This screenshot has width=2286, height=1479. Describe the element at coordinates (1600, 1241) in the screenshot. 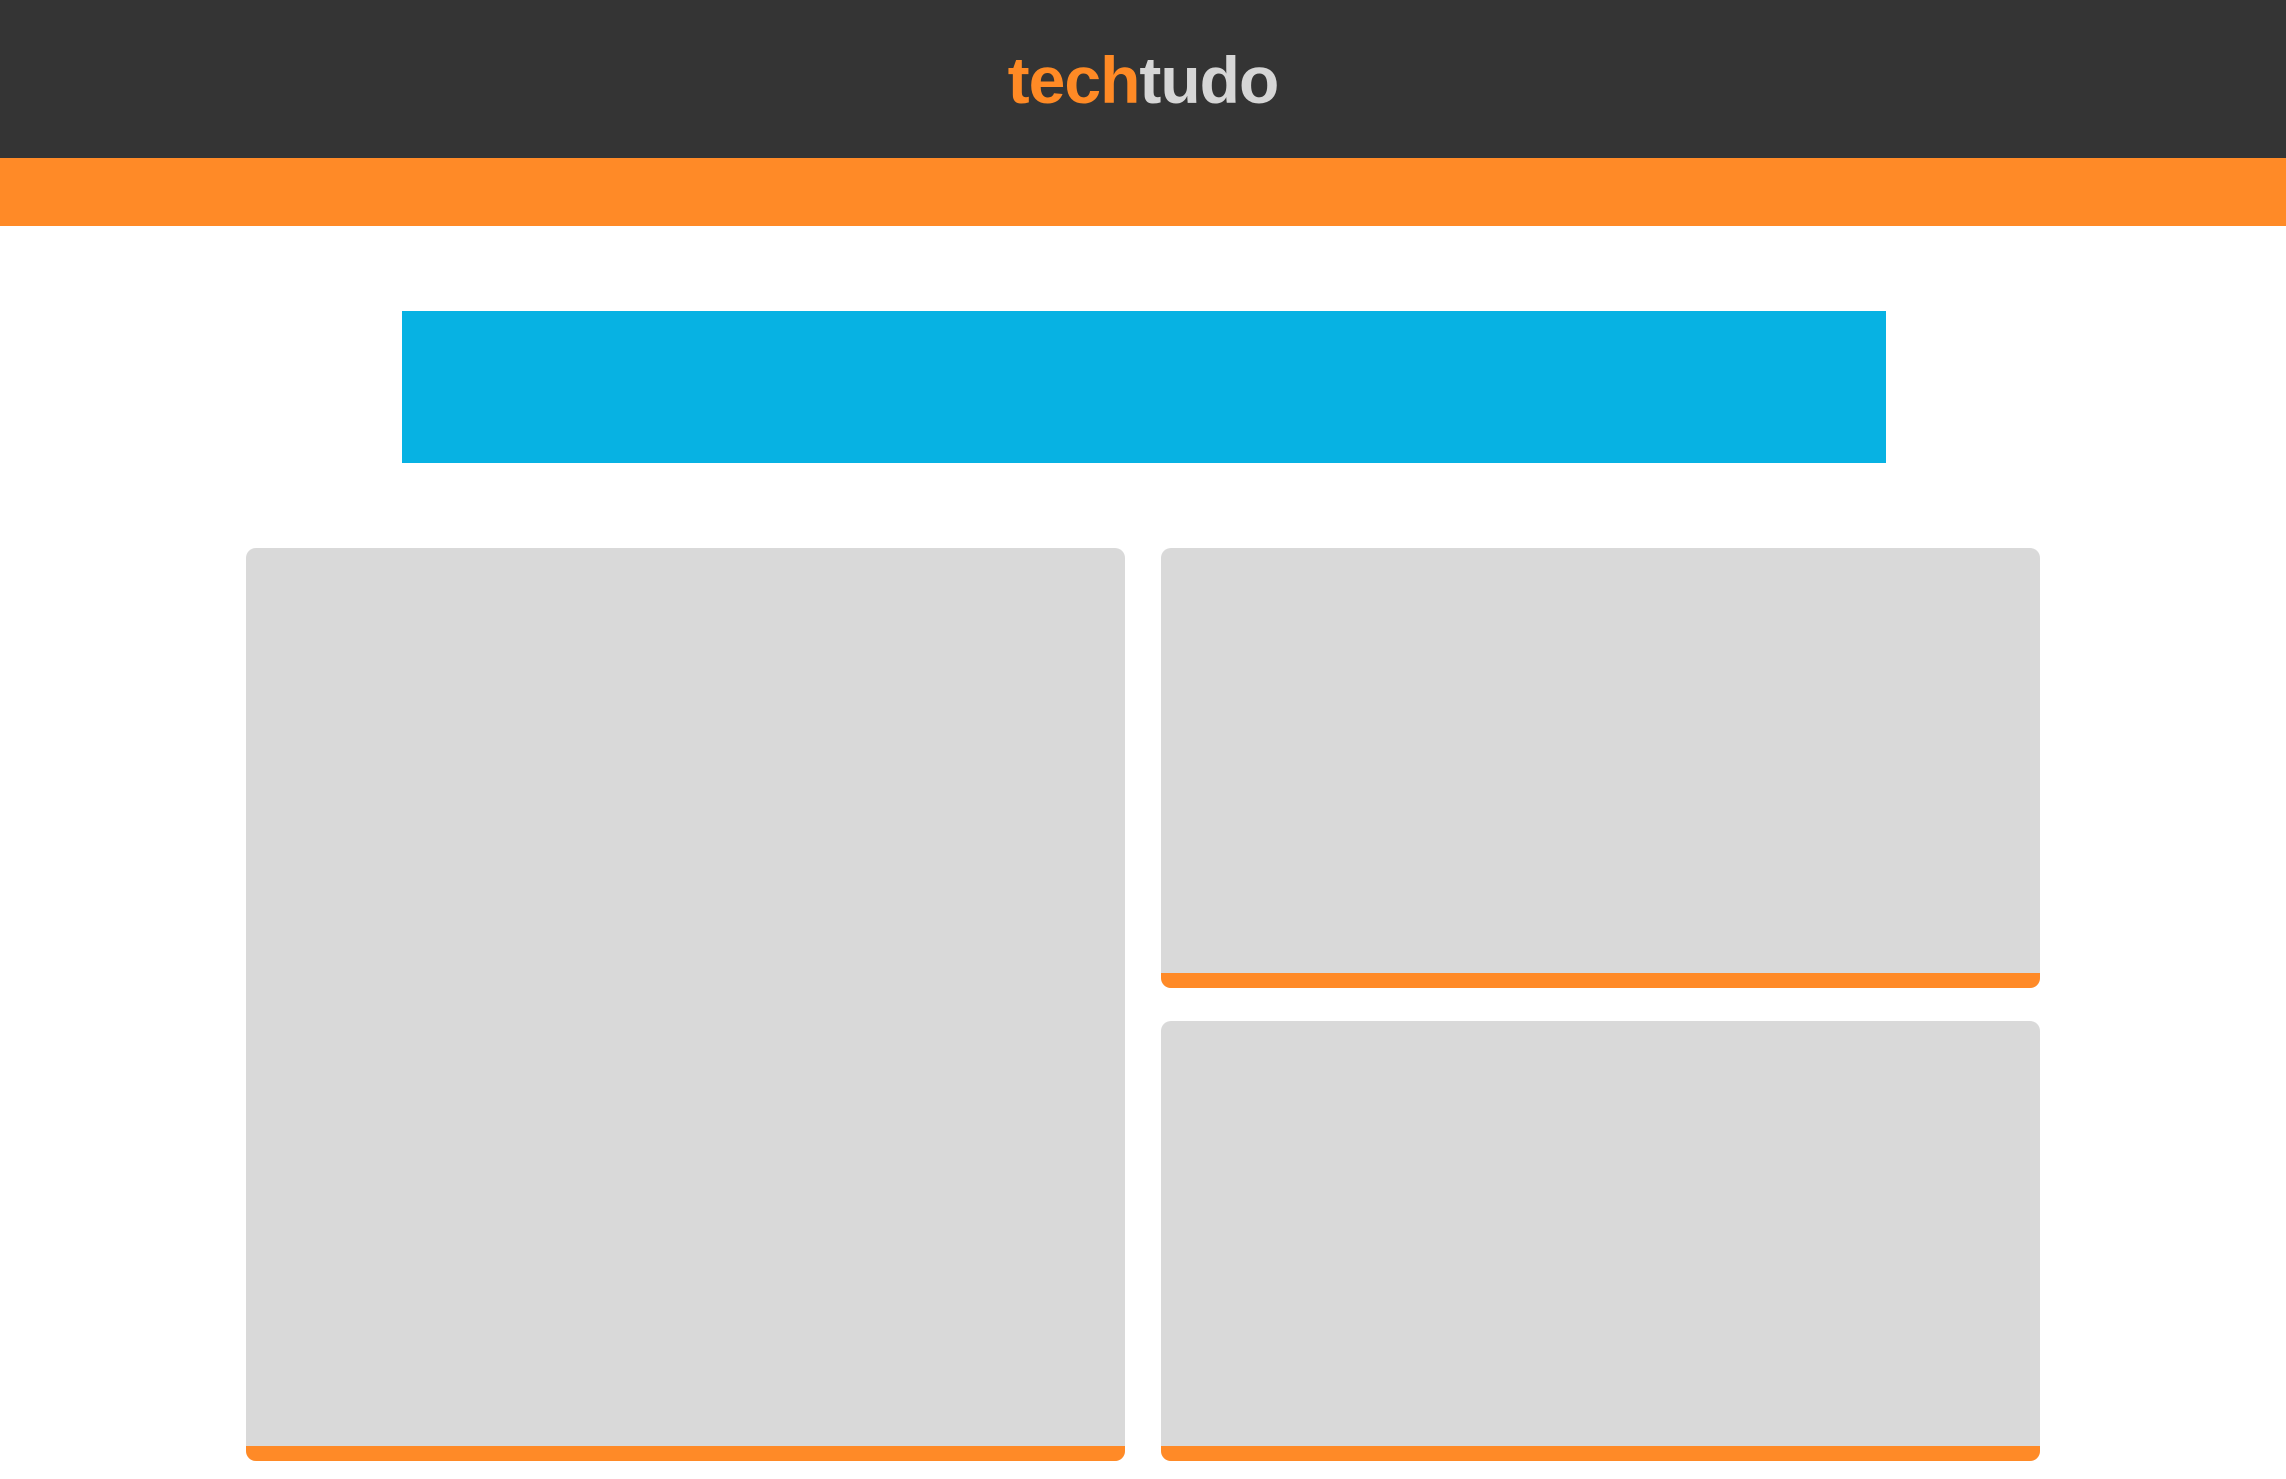

I see `news-card-bottom` at that location.